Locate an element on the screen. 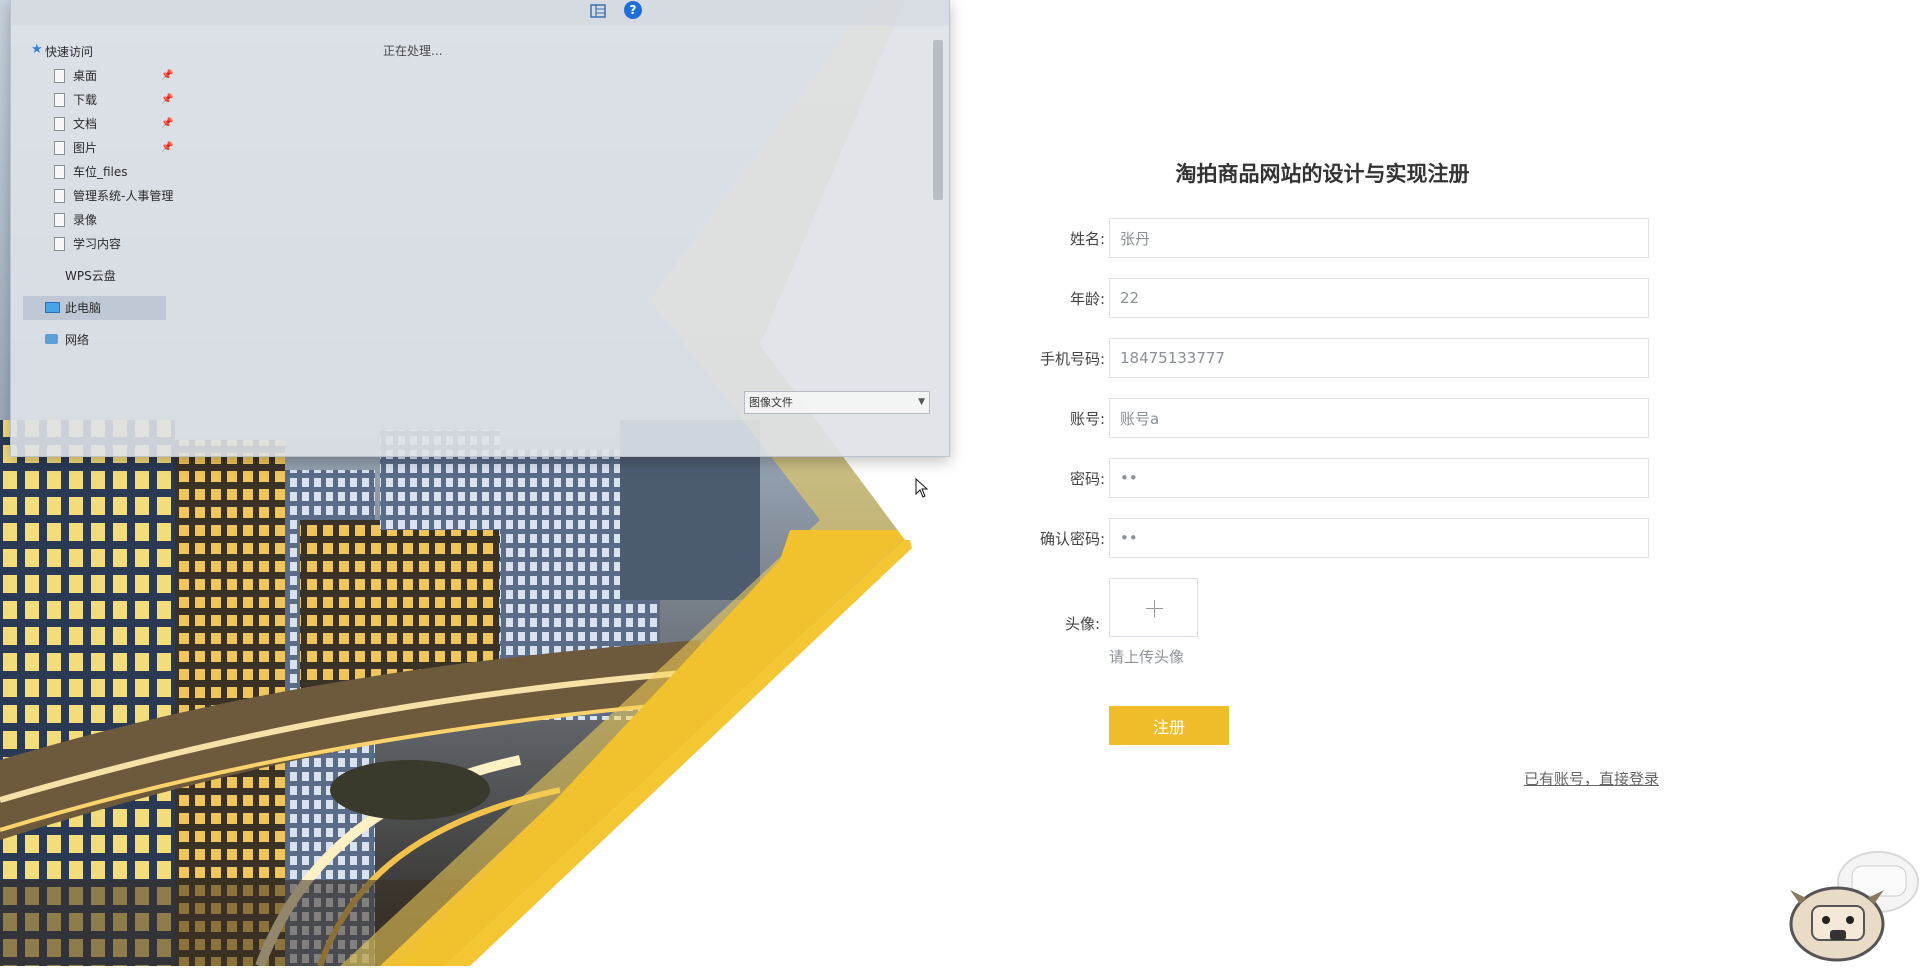 The image size is (1920, 970). nav-item-desktop: 桌面 📌 is located at coordinates (101, 76).